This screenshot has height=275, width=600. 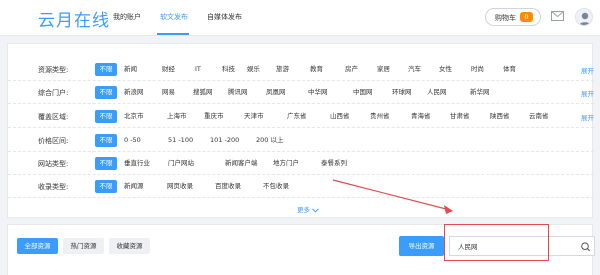 I want to click on more-filters-toggle: 更多, so click(x=308, y=209).